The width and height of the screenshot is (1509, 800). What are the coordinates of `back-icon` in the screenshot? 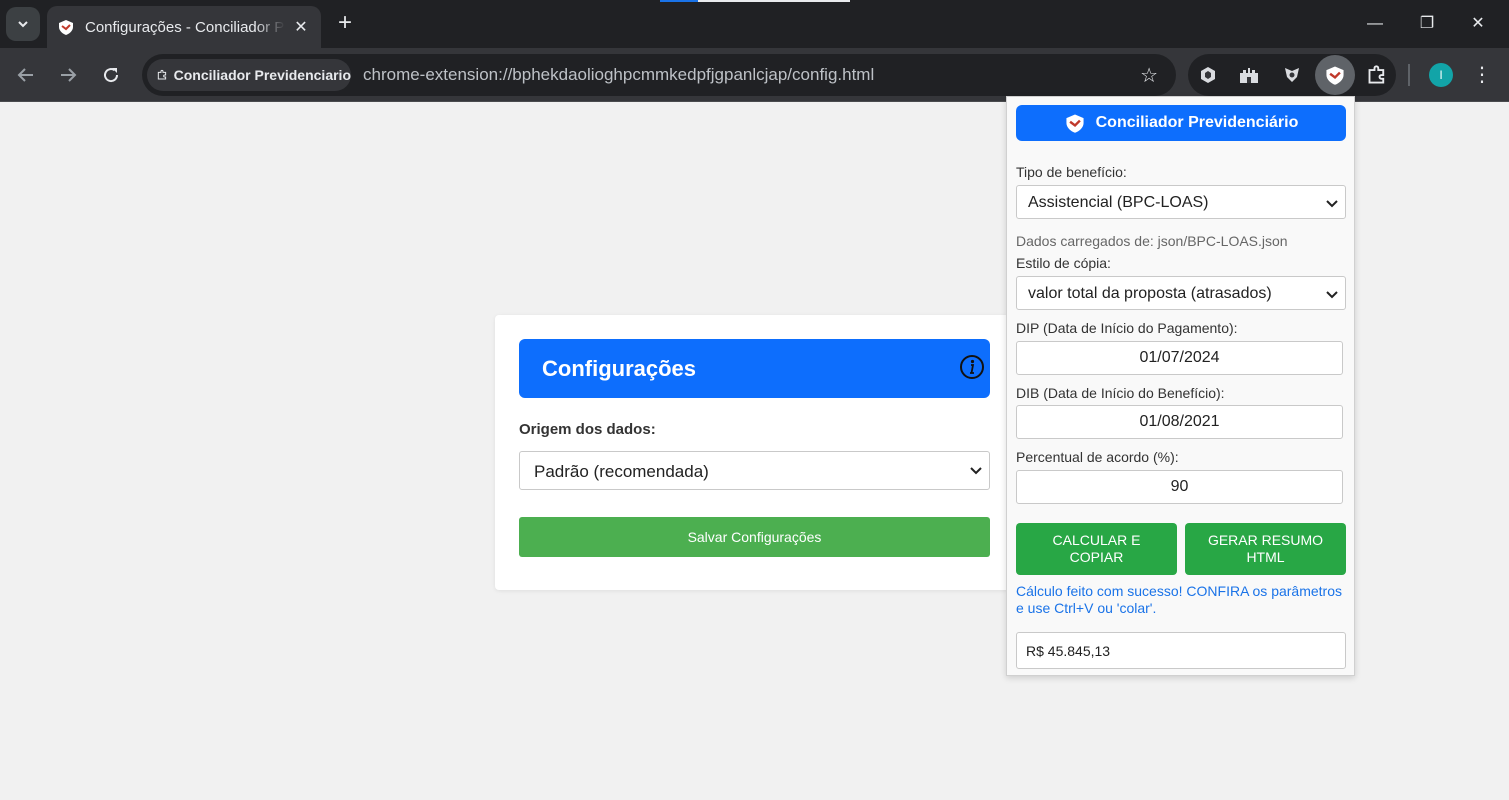 It's located at (26, 75).